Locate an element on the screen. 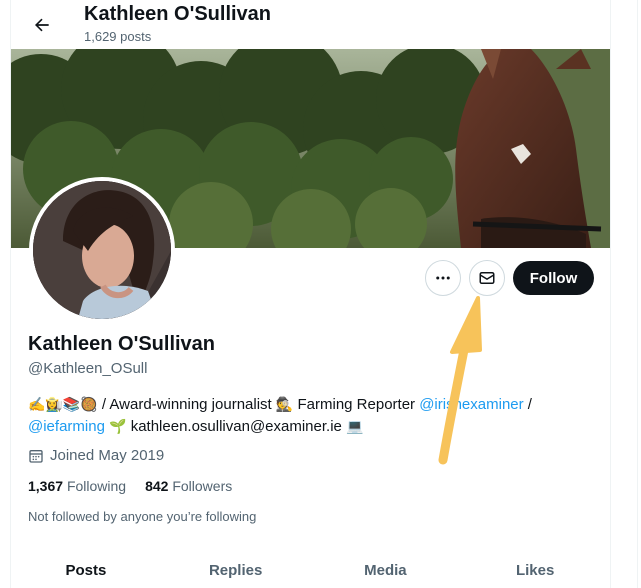  joined-date: Joined May 2019 is located at coordinates (96, 455).